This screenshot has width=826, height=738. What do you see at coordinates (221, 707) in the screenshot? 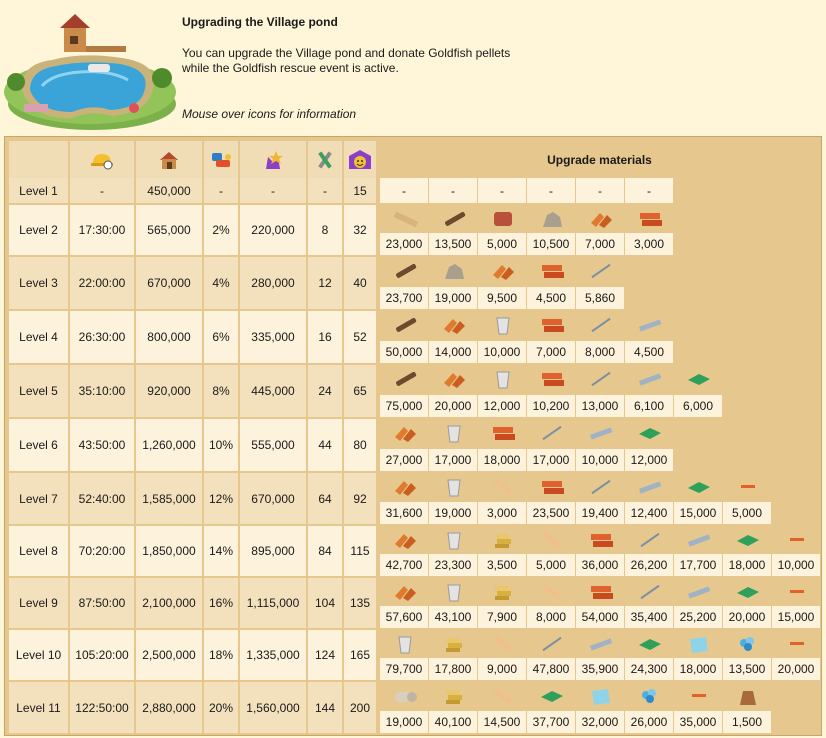
I see `cell-pct: 20%` at bounding box center [221, 707].